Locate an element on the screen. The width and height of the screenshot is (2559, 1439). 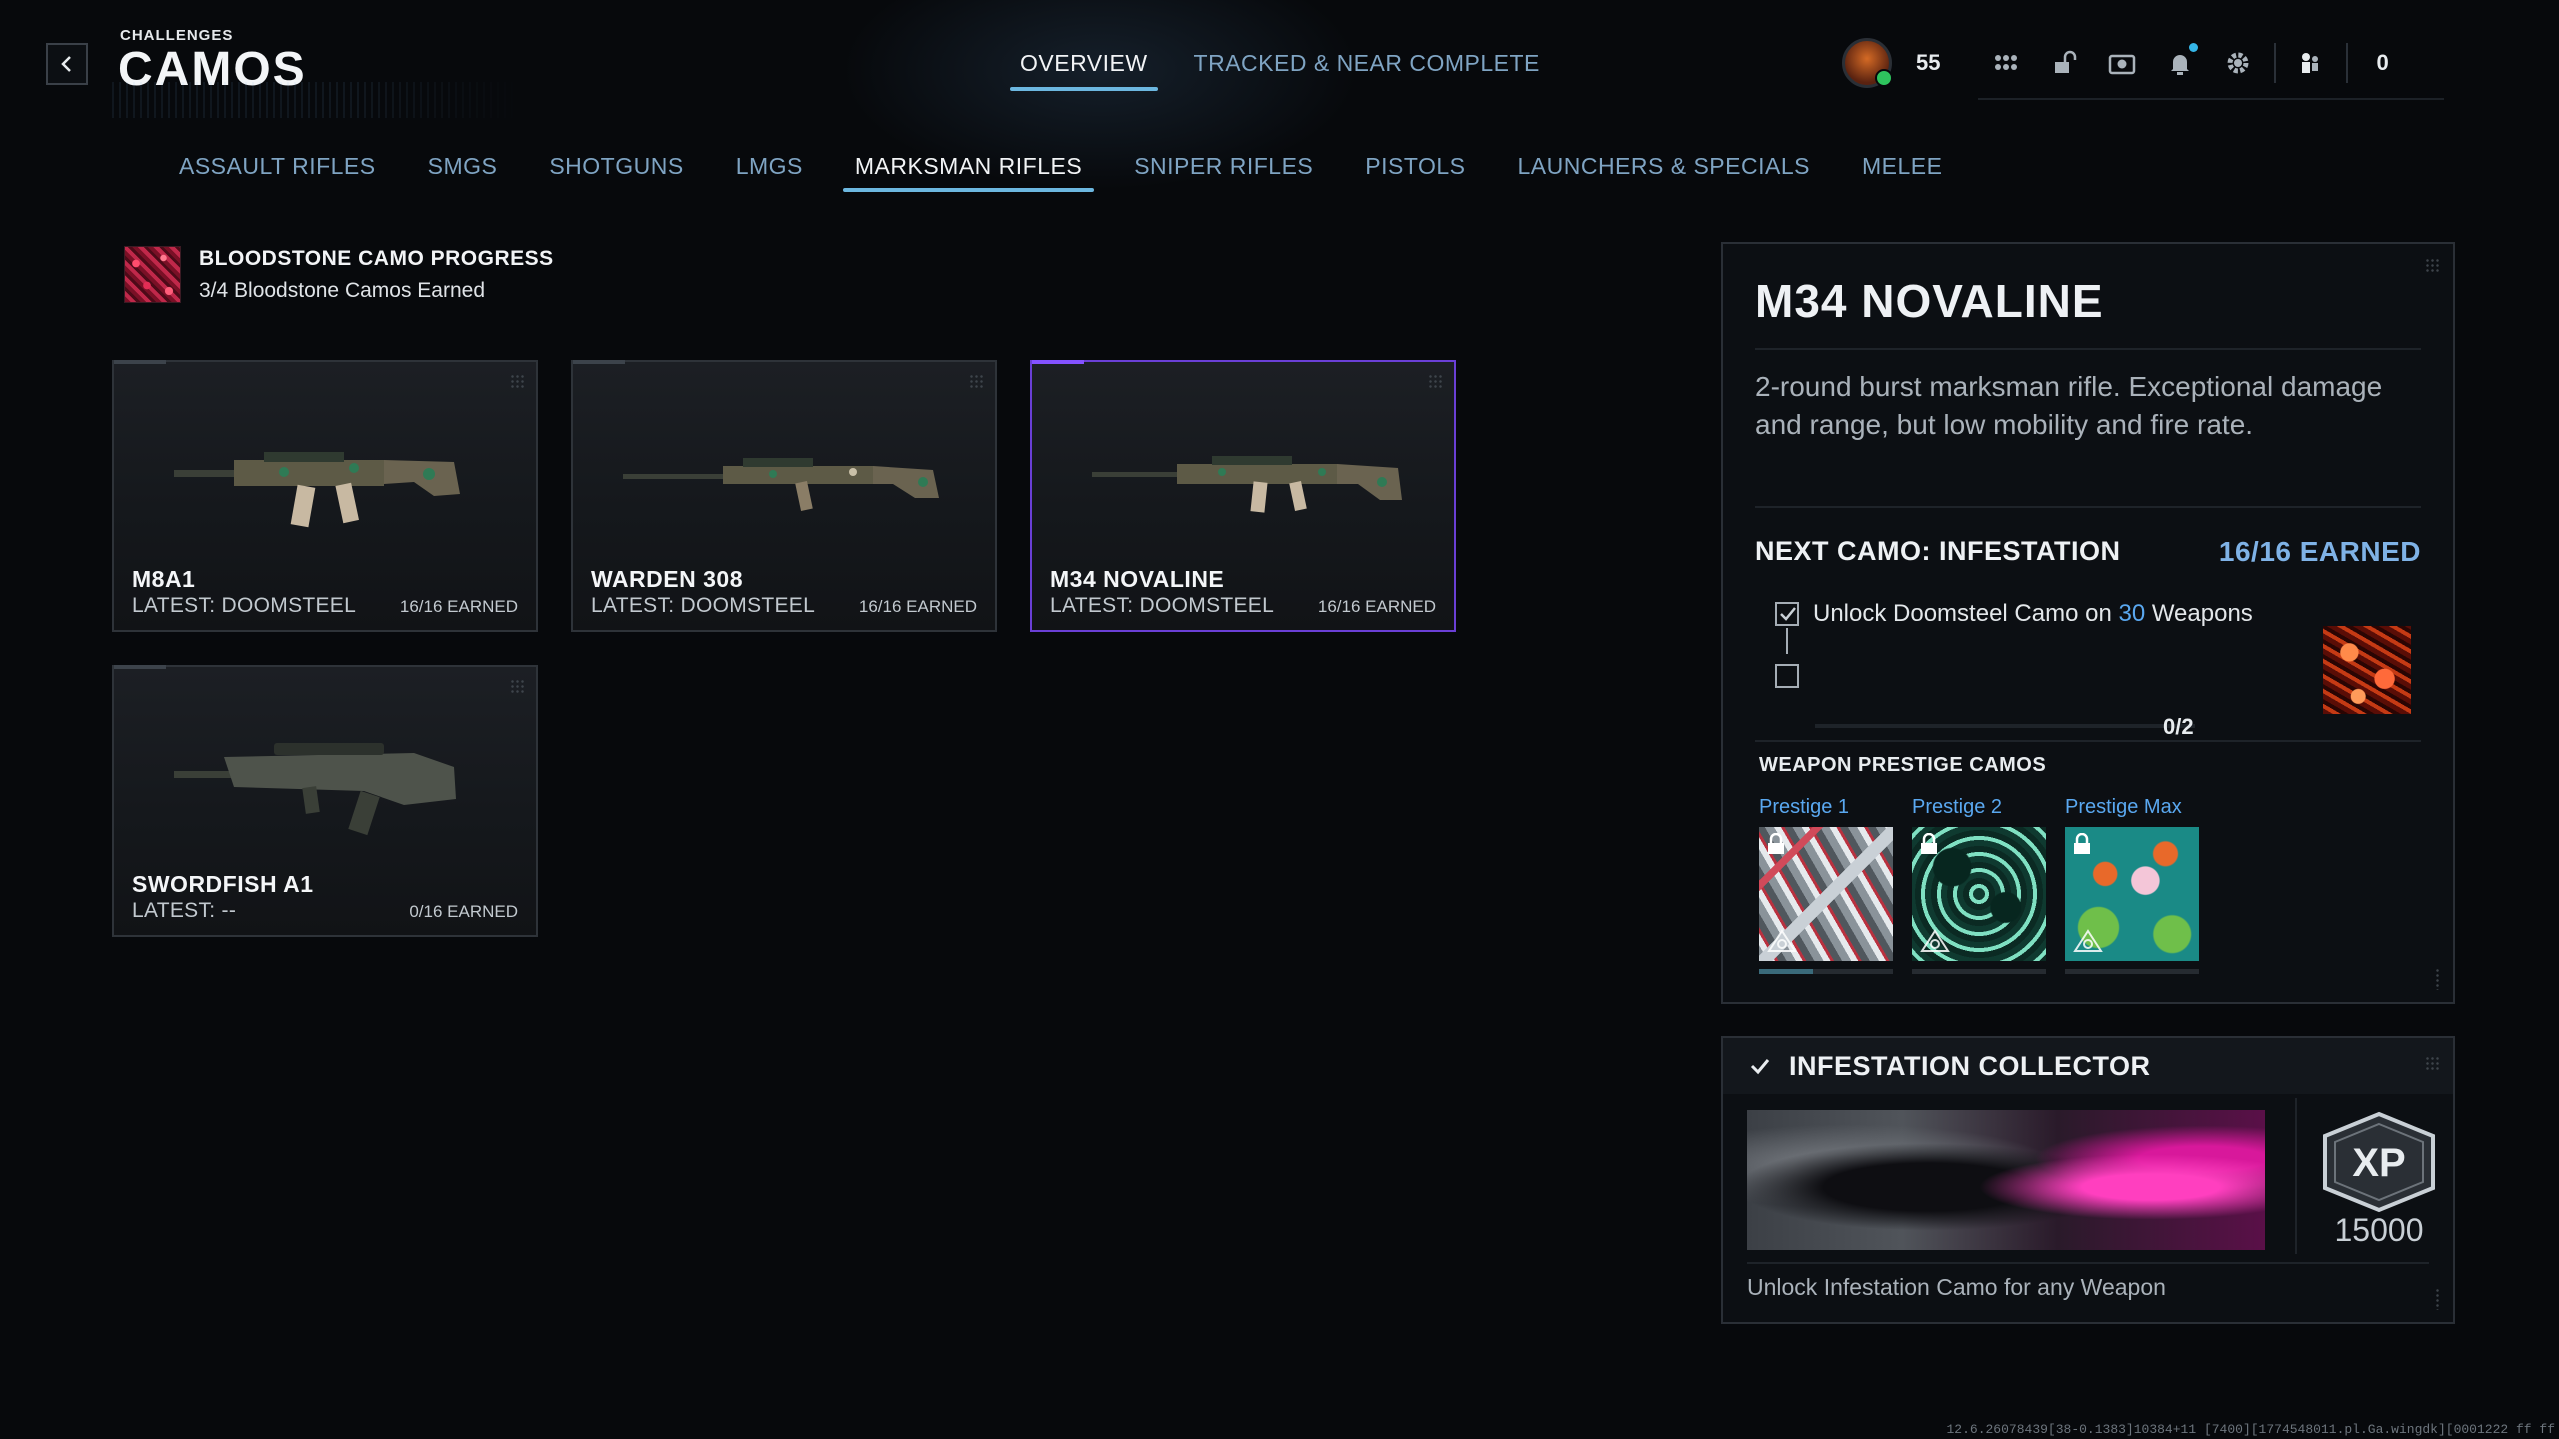
tab-marksman-rifles: MARKSMAN RIFLES is located at coordinates (968, 172).